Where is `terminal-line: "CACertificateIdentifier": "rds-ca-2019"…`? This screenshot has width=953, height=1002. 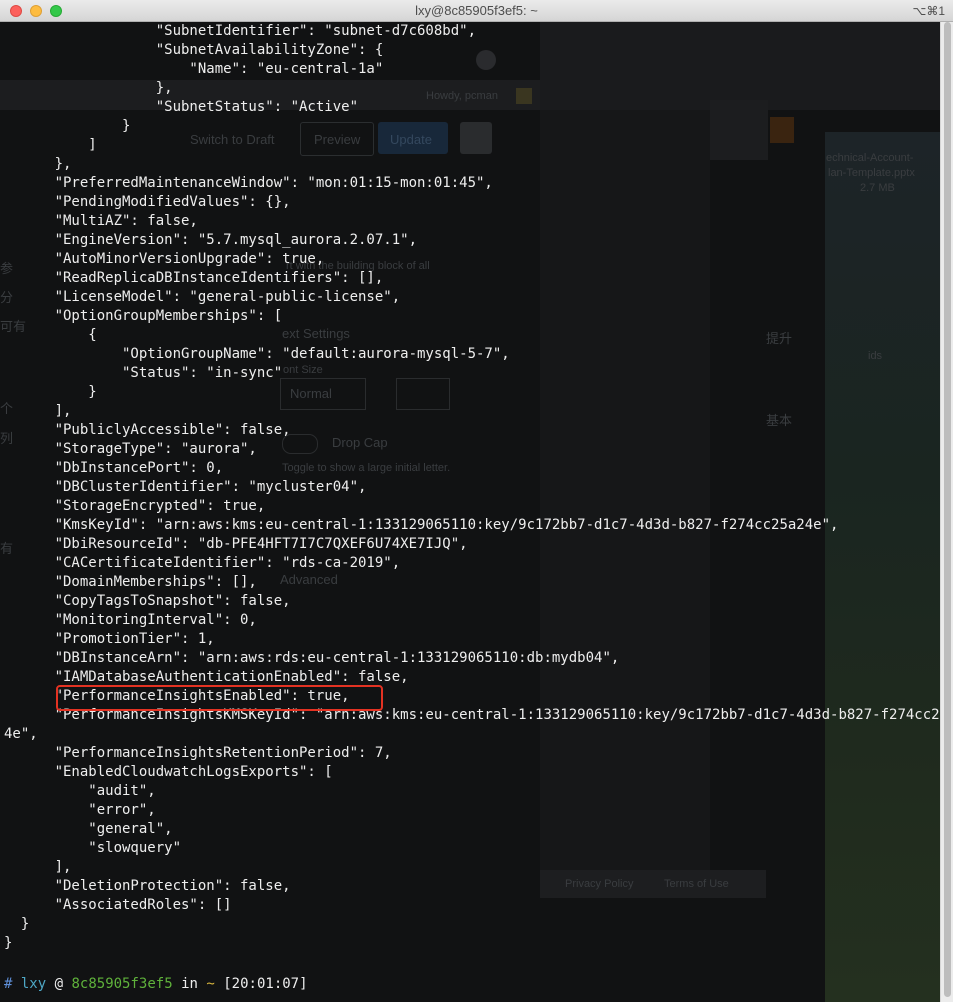 terminal-line: "CACertificateIdentifier": "rds-ca-2019"… is located at coordinates (202, 563).